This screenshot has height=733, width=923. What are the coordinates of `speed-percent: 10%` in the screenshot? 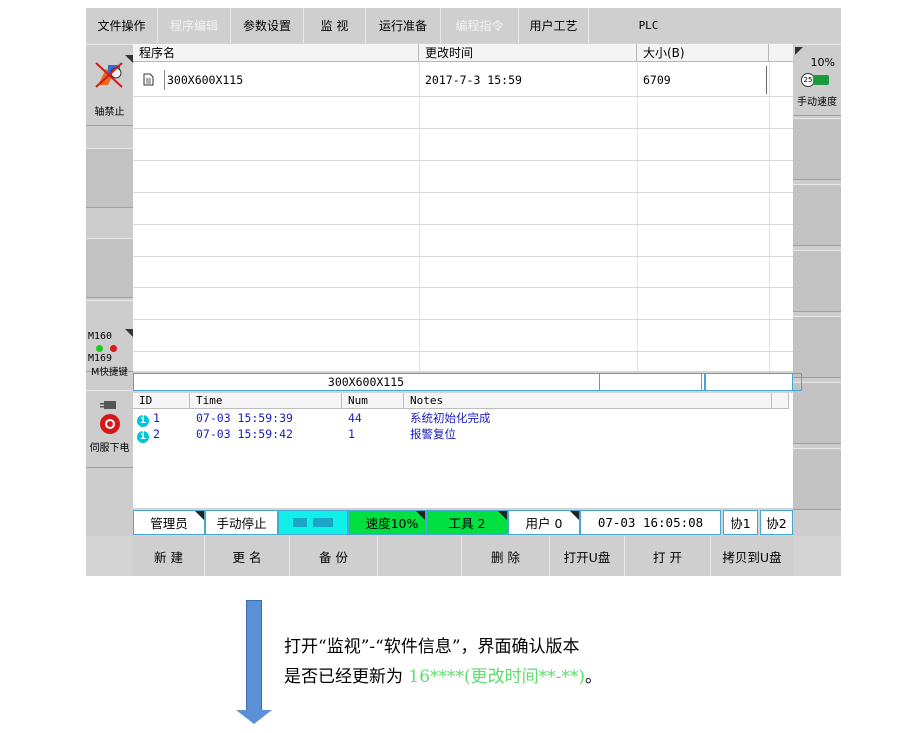 It's located at (822, 62).